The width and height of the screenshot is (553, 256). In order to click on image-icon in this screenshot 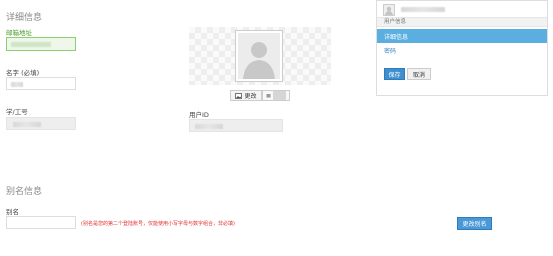, I will do `click(239, 95)`.